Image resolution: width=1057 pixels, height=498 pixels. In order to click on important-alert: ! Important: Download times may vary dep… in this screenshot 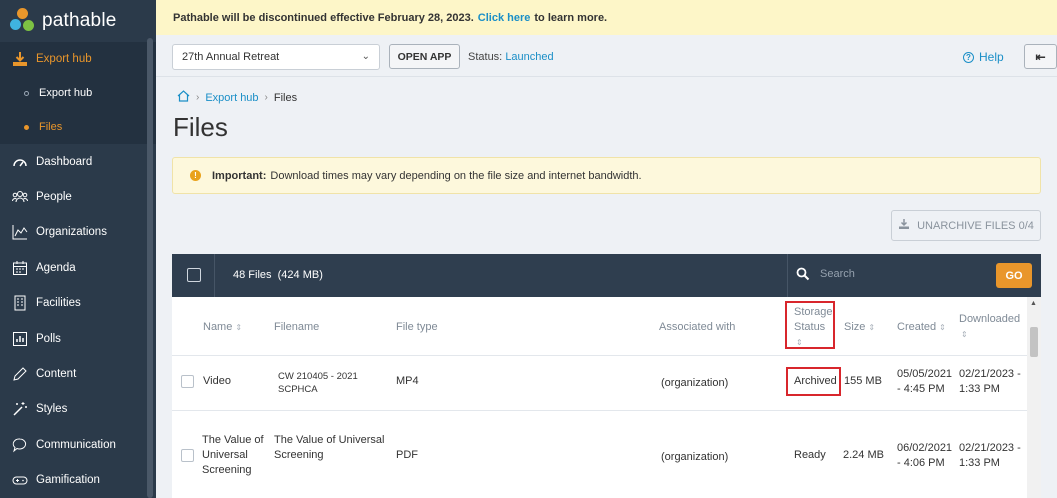, I will do `click(606, 175)`.